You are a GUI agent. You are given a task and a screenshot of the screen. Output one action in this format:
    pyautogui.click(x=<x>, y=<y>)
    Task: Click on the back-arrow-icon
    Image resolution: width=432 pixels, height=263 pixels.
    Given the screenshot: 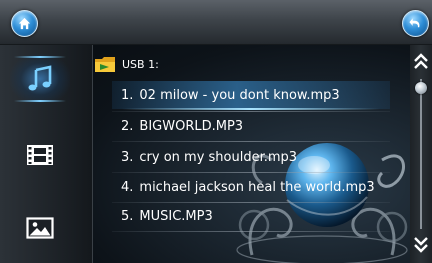 What is the action you would take?
    pyautogui.click(x=414, y=23)
    